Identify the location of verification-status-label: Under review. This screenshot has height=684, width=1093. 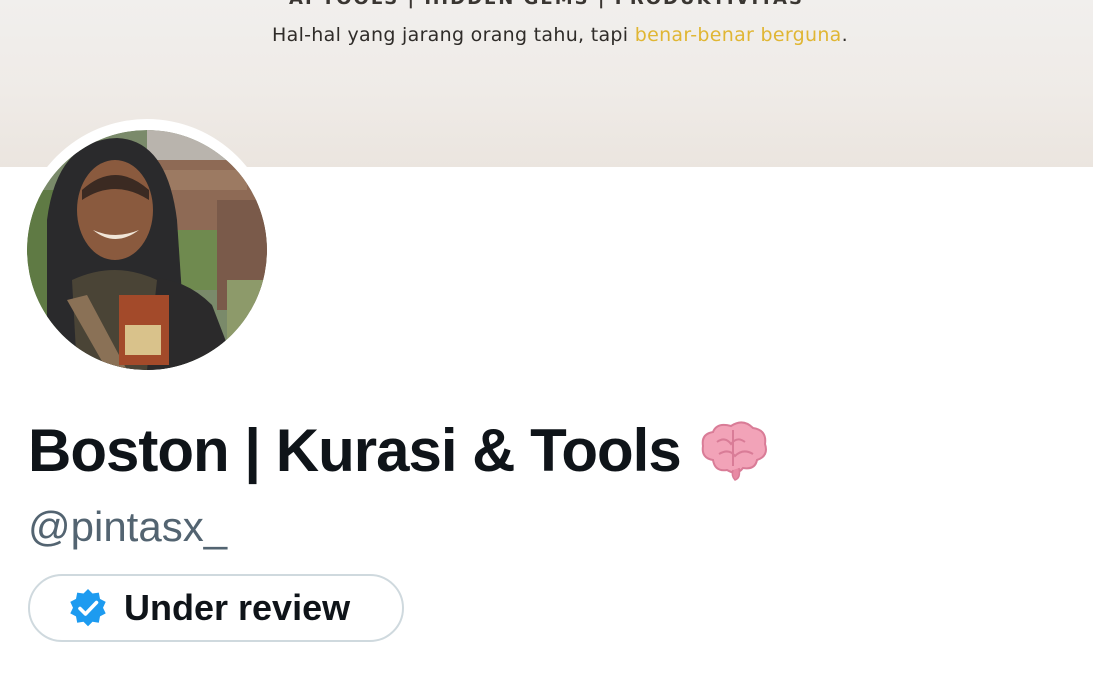
(237, 607).